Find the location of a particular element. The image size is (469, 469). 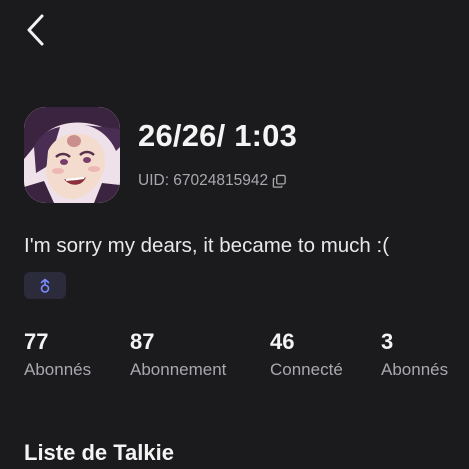

stat-following: 87 Abonnement is located at coordinates (178, 355).